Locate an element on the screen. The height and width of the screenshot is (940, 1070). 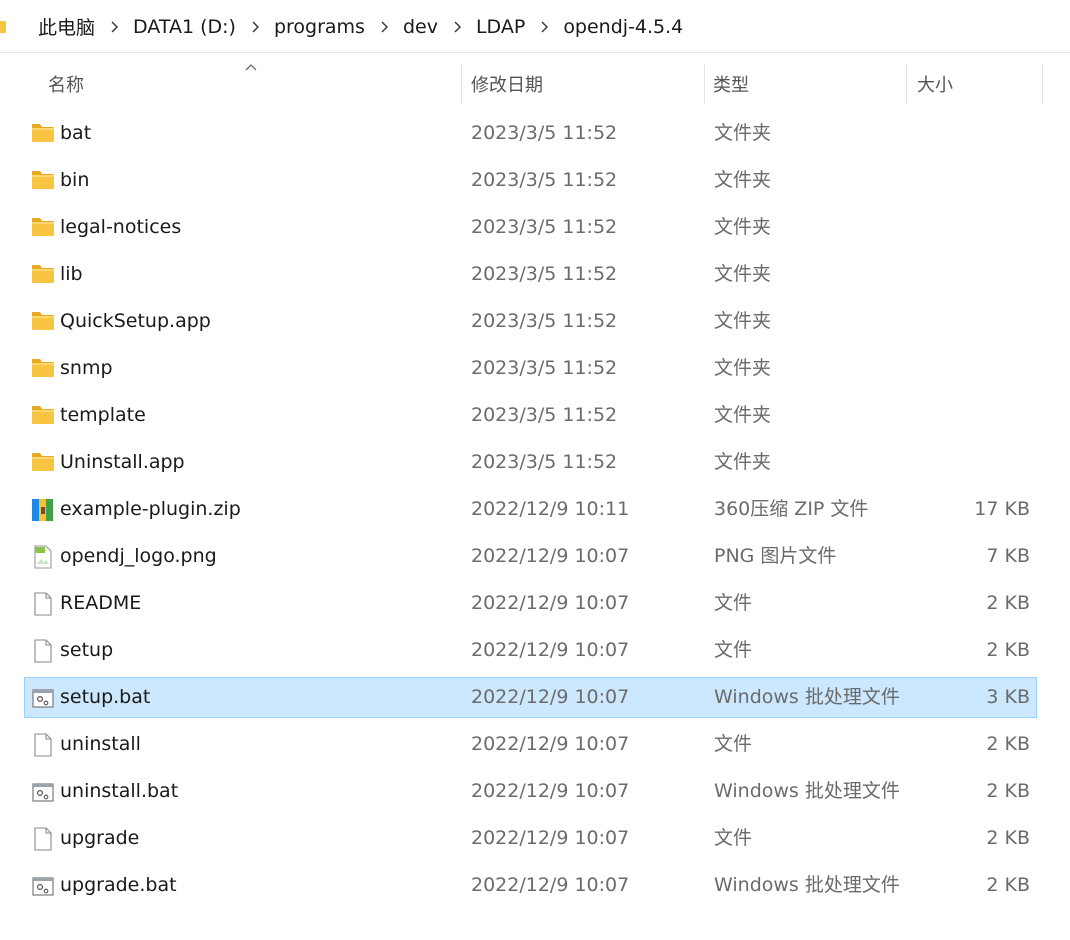
file-row: setup 2022/12/9 10:07 文件 2 KB is located at coordinates (530, 650).